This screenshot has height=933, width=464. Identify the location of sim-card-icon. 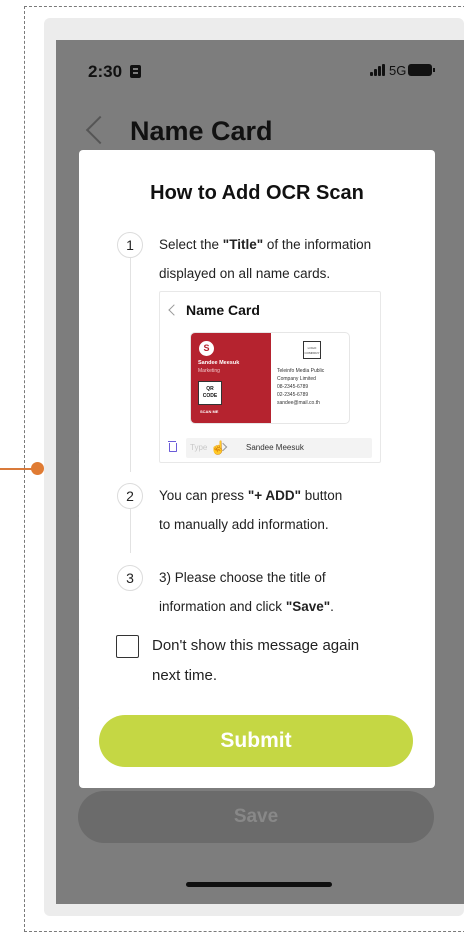
(135, 71).